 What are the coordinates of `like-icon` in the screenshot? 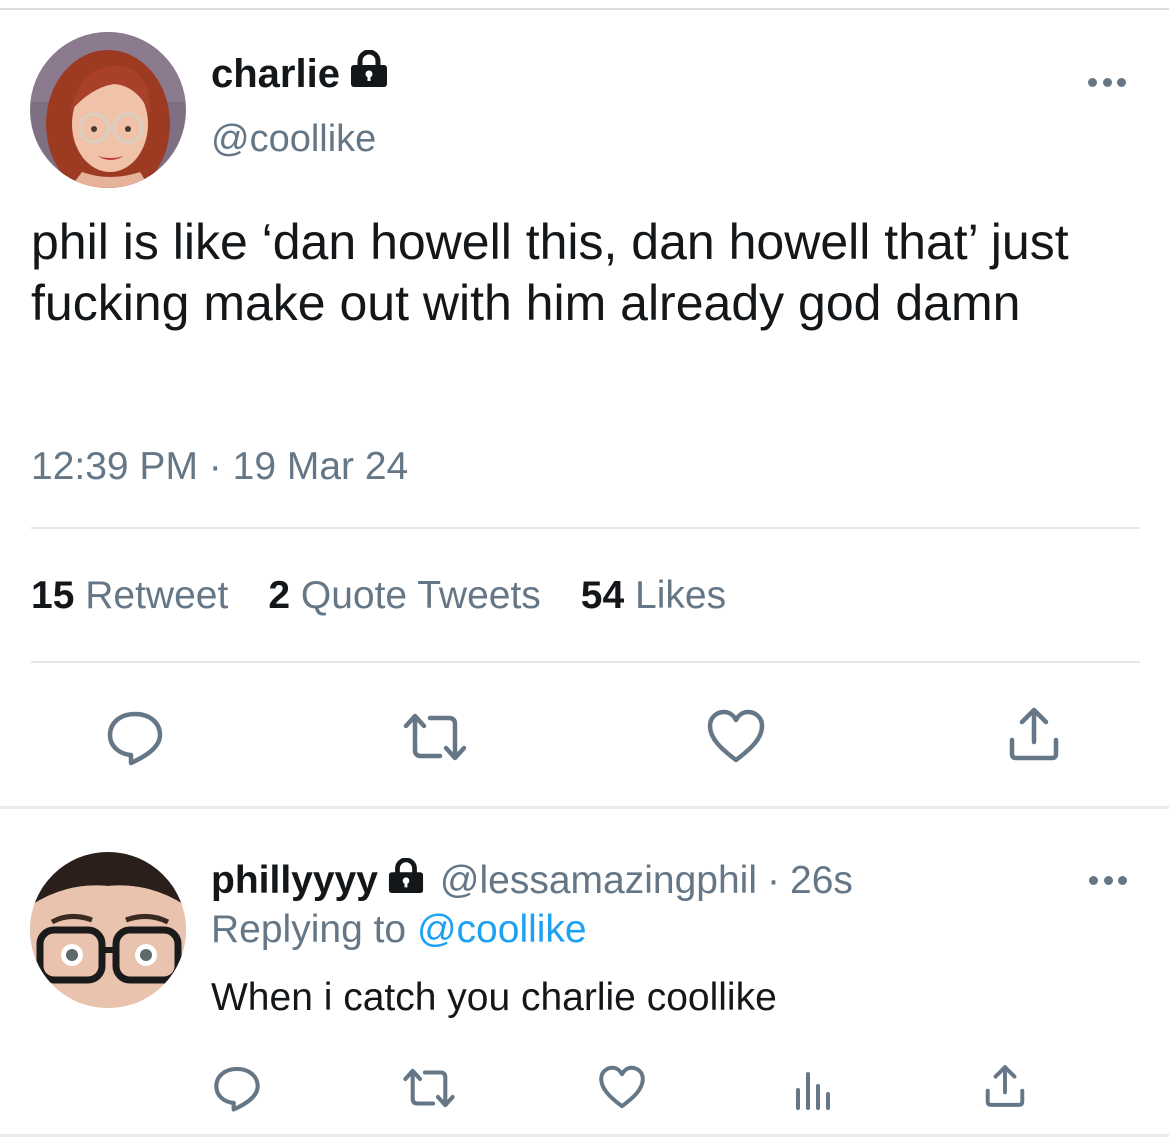 It's located at (736, 736).